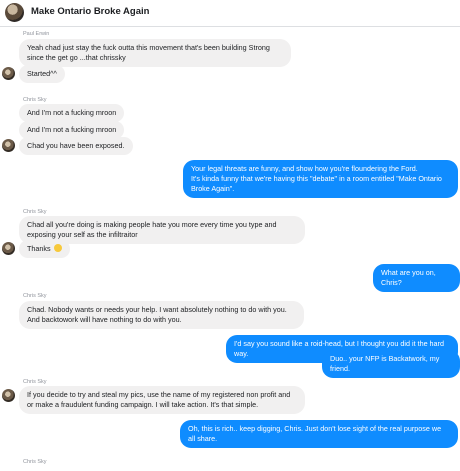 This screenshot has width=460, height=471. Describe the element at coordinates (39, 248) in the screenshot. I see `message-text: Thanks` at that location.